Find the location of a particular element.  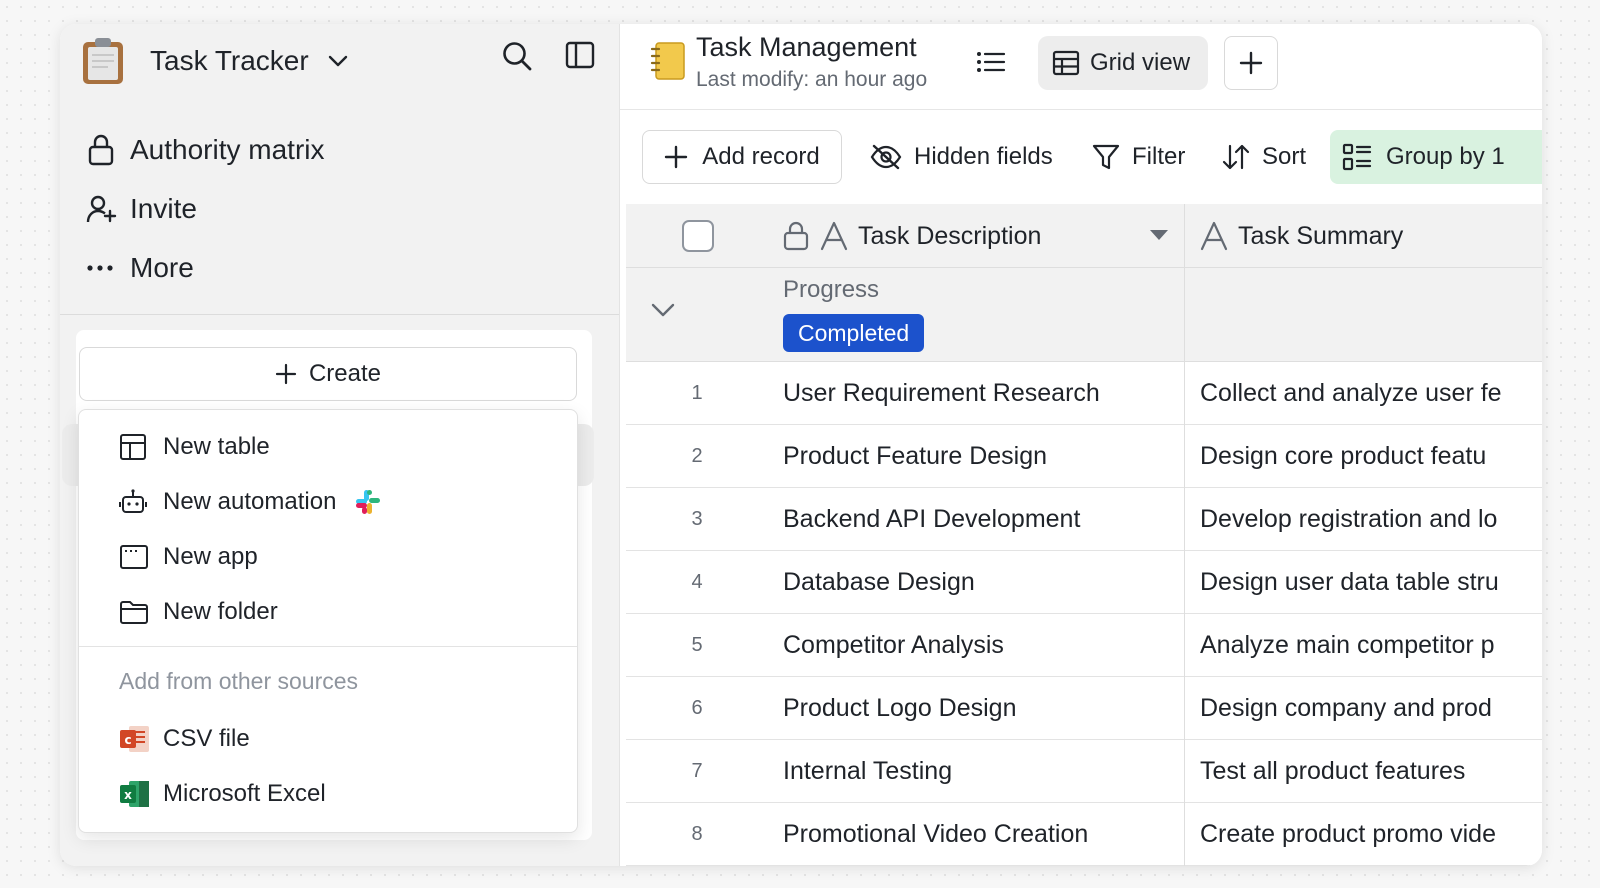

task-description-cell: Product Feature Design is located at coordinates (915, 456).